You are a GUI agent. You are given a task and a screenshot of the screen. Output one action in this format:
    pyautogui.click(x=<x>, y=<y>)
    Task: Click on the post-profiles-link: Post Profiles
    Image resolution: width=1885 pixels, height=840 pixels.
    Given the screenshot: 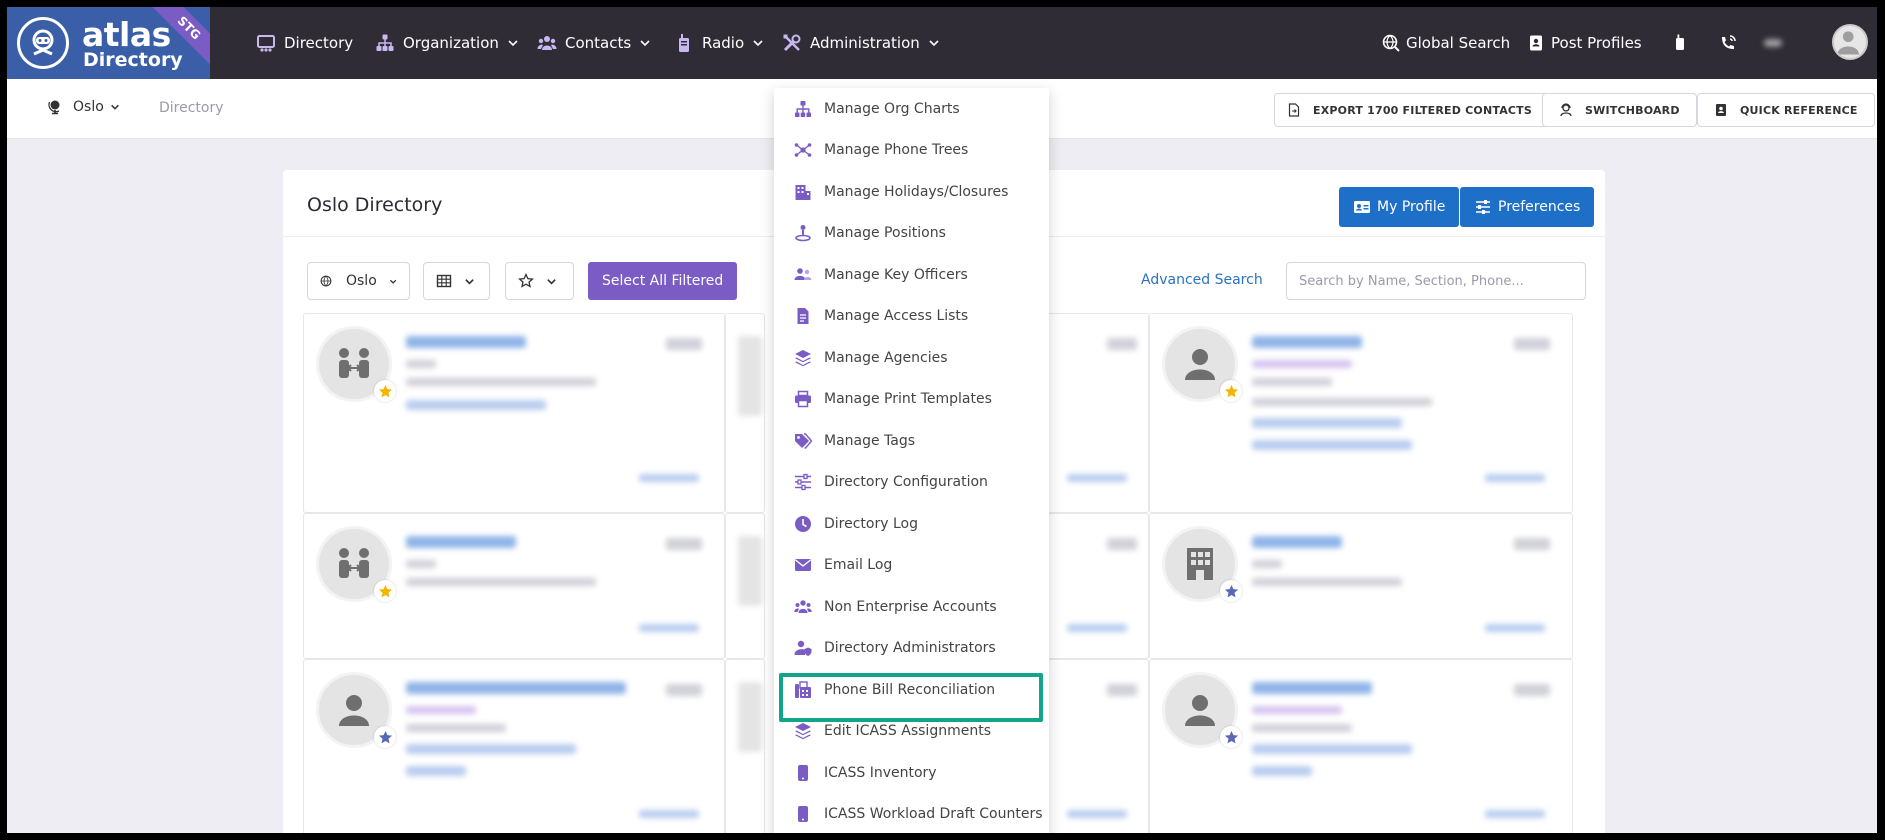 What is the action you would take?
    pyautogui.click(x=1584, y=43)
    